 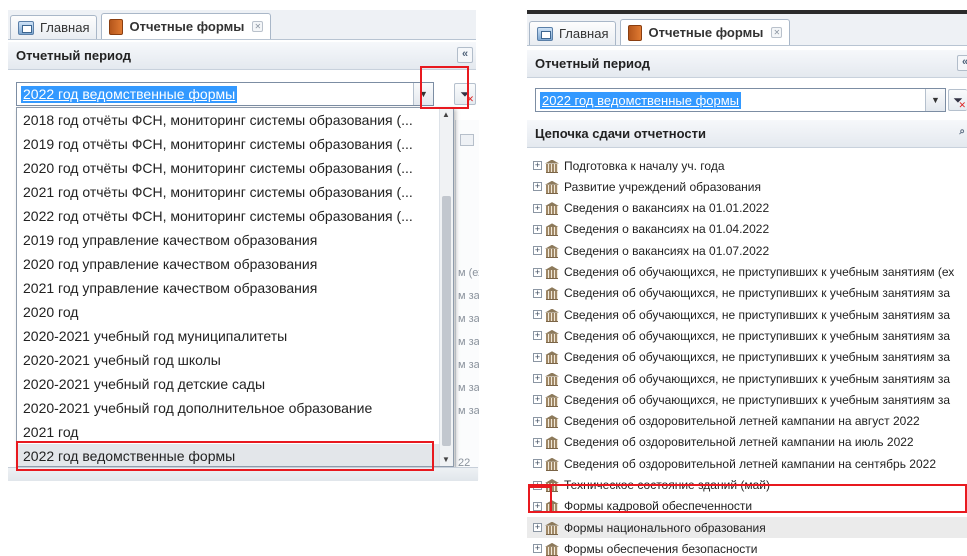 I want to click on reporting-period-header: Отчетный период «, so click(x=242, y=56).